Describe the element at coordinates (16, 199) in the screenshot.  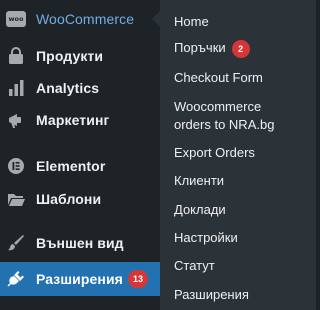
I see `folder-icon` at that location.